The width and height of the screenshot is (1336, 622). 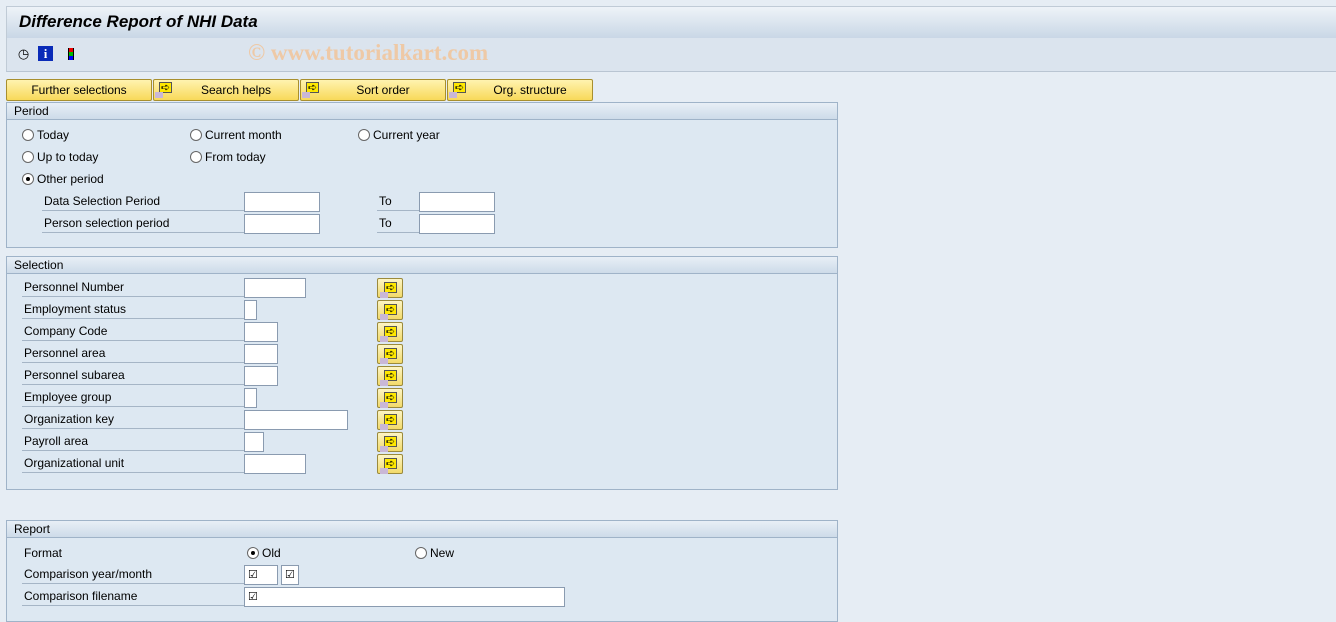 I want to click on organizational-unit-multiple-selection-button: ➪, so click(x=390, y=464).